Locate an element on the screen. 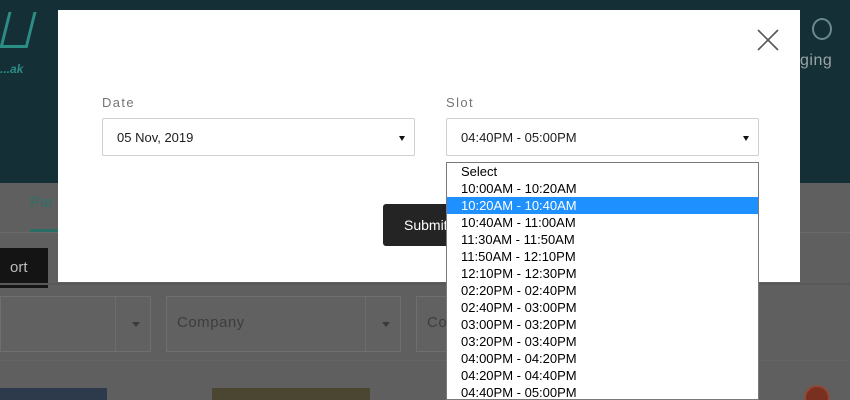 Image resolution: width=850 pixels, height=400 pixels. slot-option: 02:40PM - 03:00PM is located at coordinates (602, 307).